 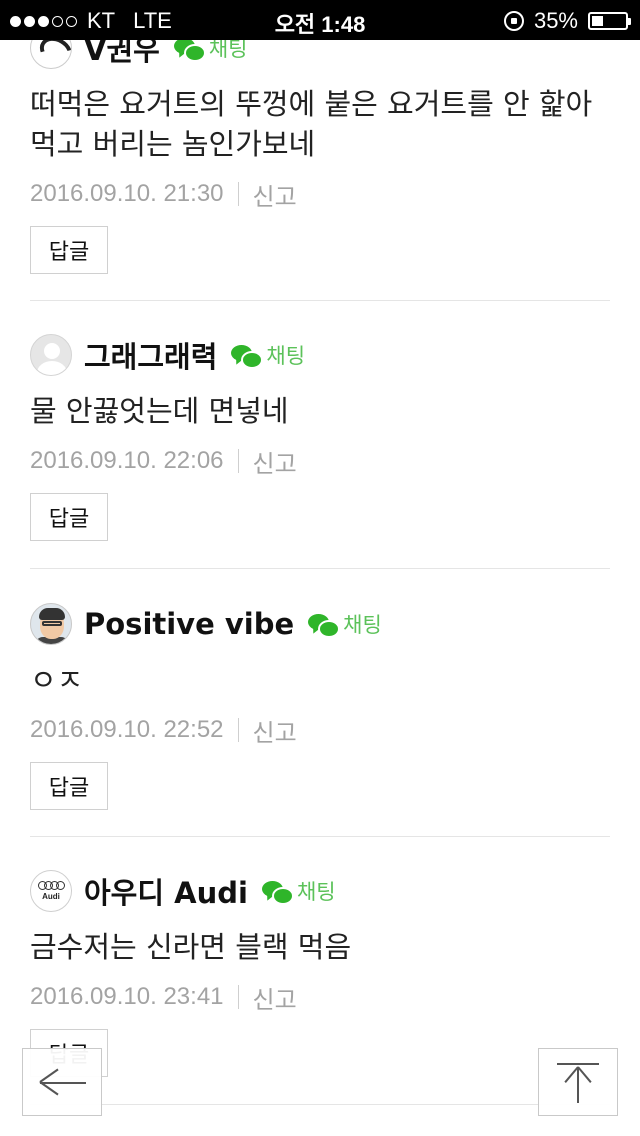 I want to click on audi-logo-avatar: Audi, so click(x=51, y=891).